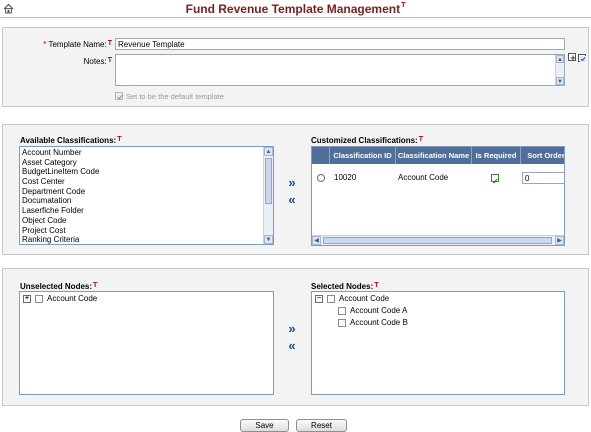 The height and width of the screenshot is (432, 591). What do you see at coordinates (66, 61) in the screenshot?
I see `notes-label: Notes:T` at bounding box center [66, 61].